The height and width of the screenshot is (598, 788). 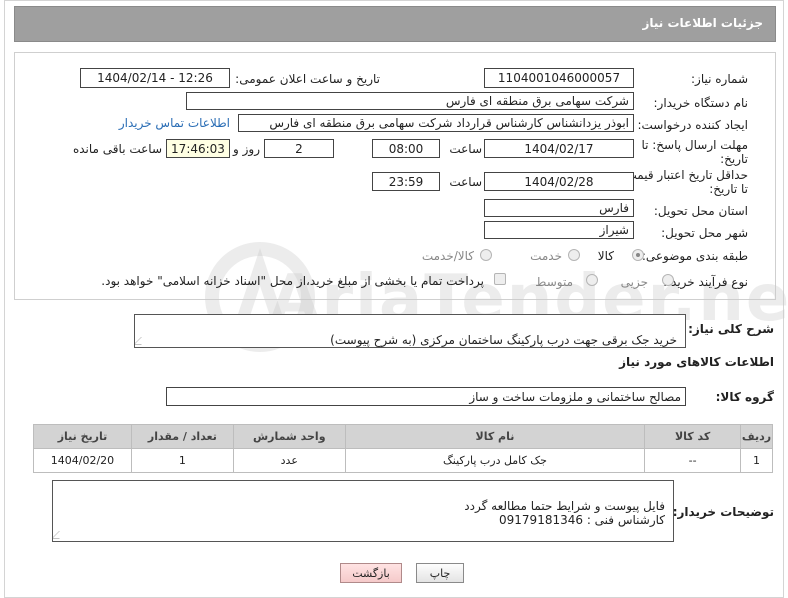 I want to click on category-goods-radio, so click(x=638, y=255).